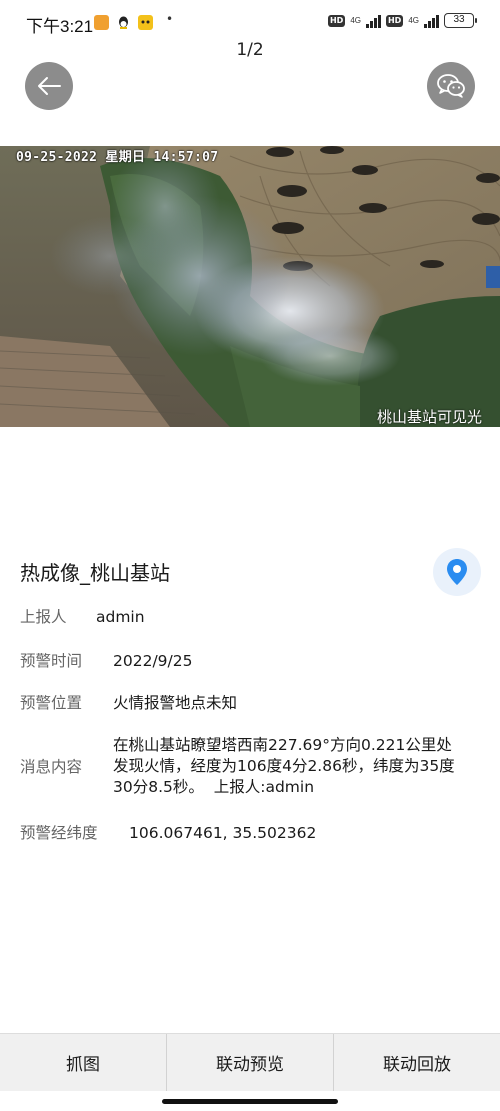  I want to click on linked-preview-button: 联动预览, so click(250, 1062).